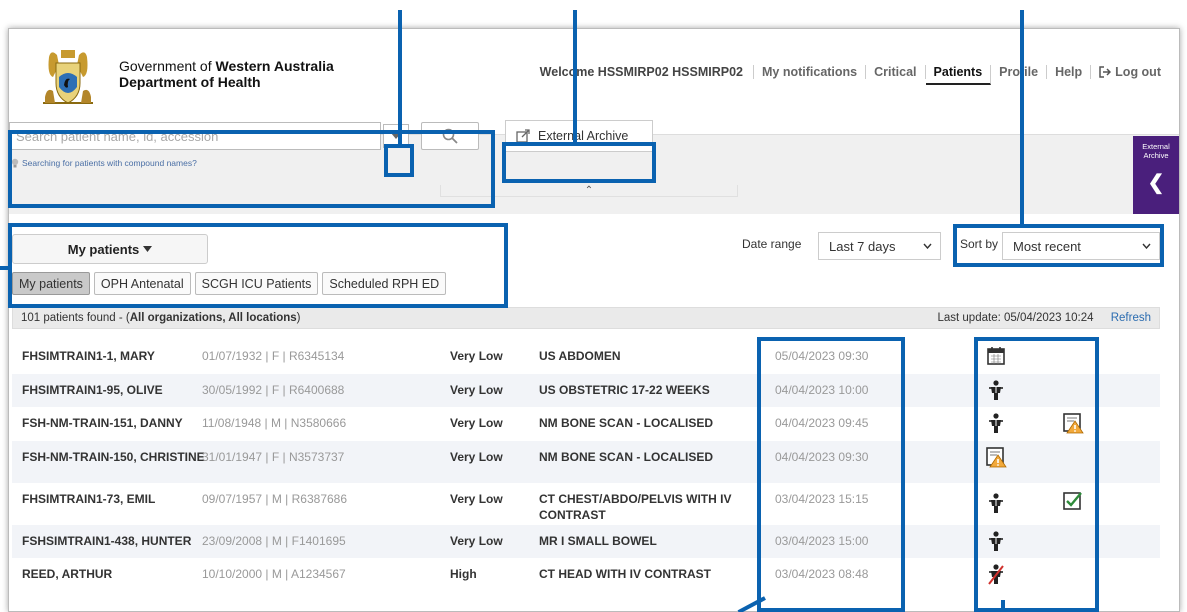  I want to click on government-title: Government of Western Australia, so click(226, 66).